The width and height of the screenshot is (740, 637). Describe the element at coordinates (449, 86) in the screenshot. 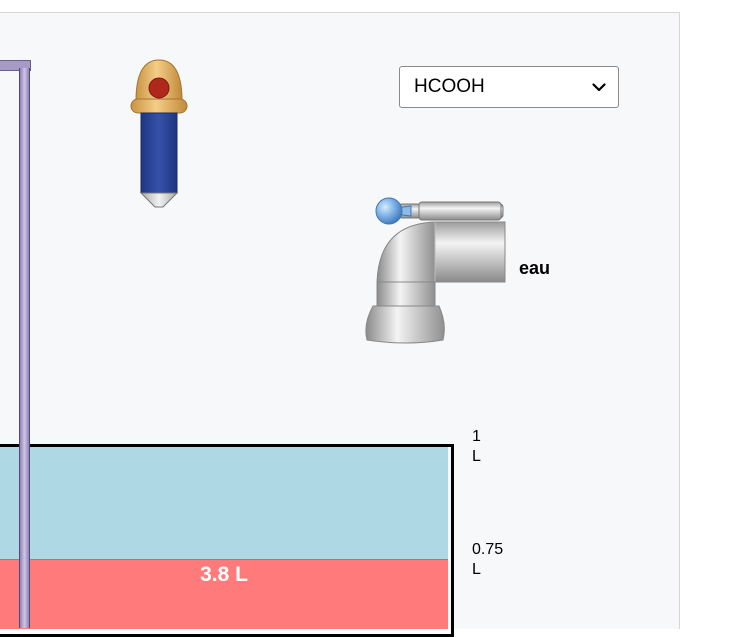

I see `solute-select-value: HCOOH` at that location.